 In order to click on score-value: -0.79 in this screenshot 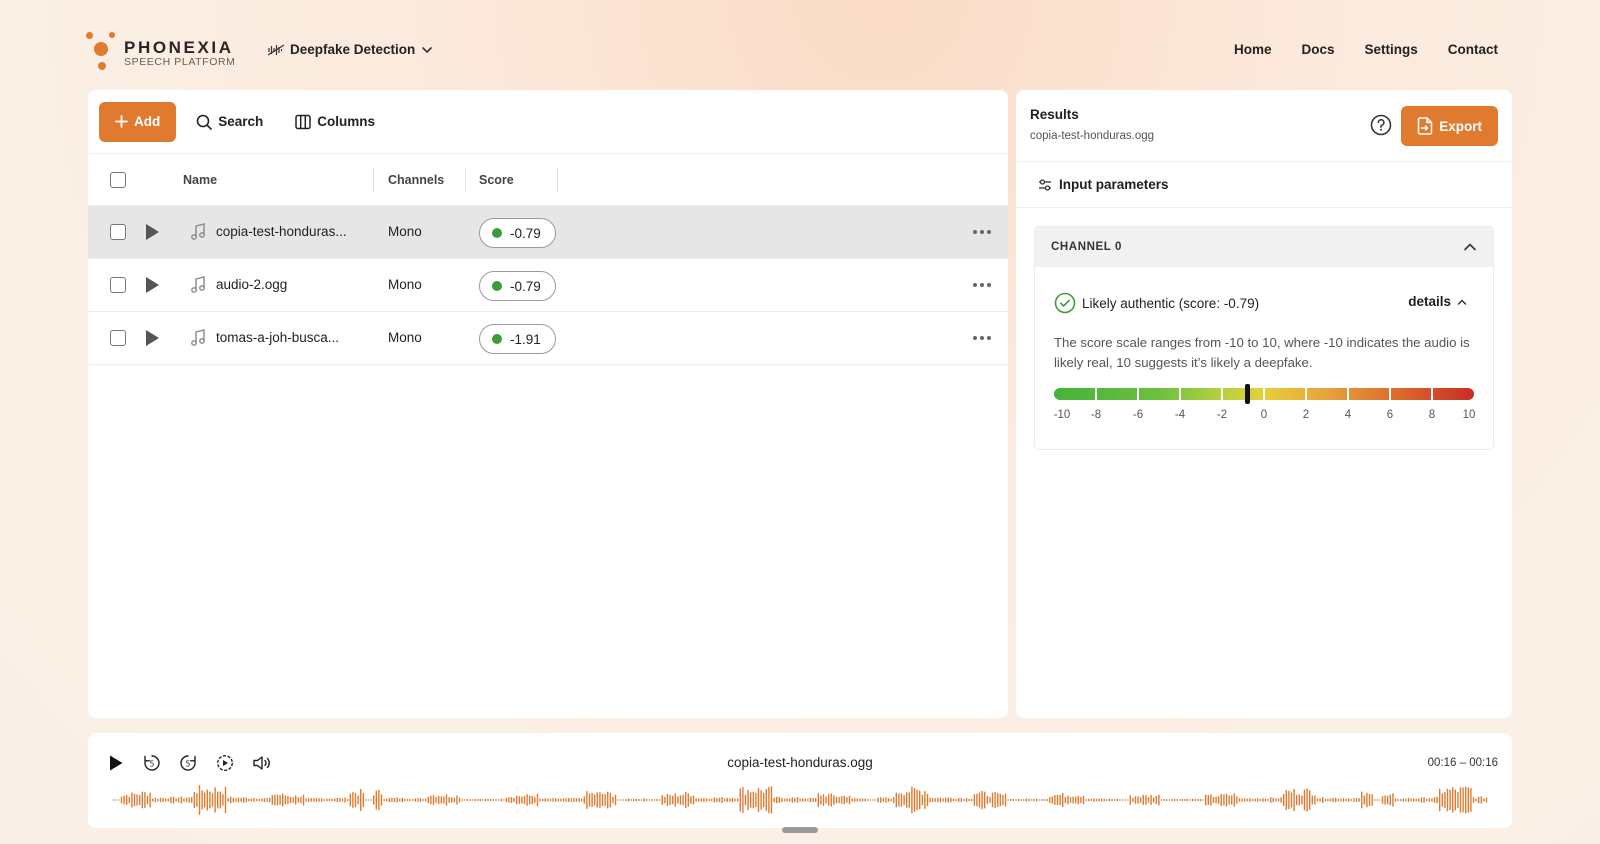, I will do `click(525, 286)`.